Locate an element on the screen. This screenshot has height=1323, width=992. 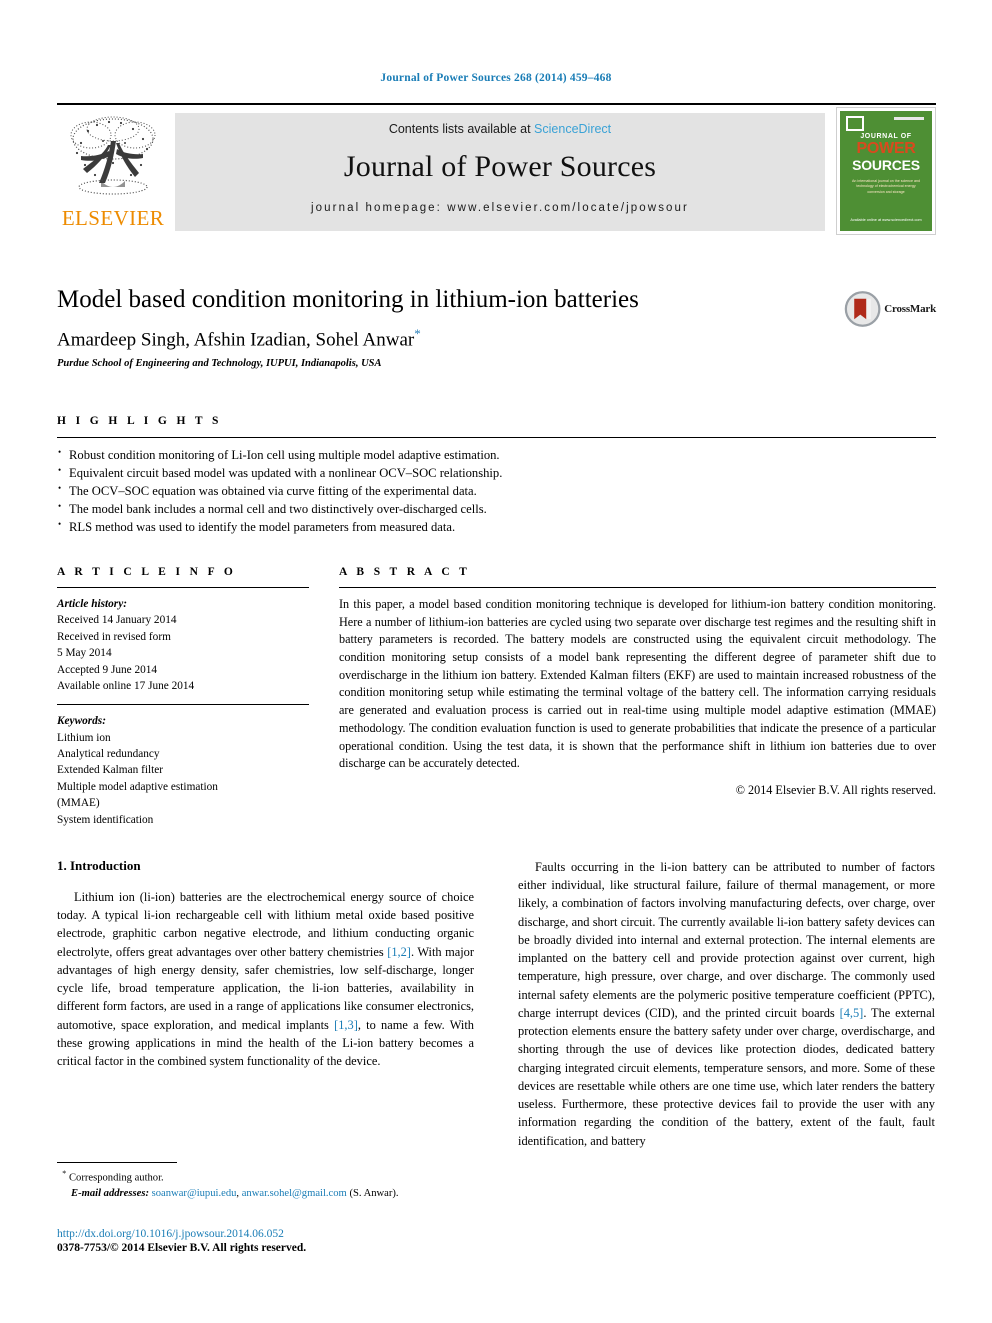
cover-top-strip is located at coordinates (909, 118).